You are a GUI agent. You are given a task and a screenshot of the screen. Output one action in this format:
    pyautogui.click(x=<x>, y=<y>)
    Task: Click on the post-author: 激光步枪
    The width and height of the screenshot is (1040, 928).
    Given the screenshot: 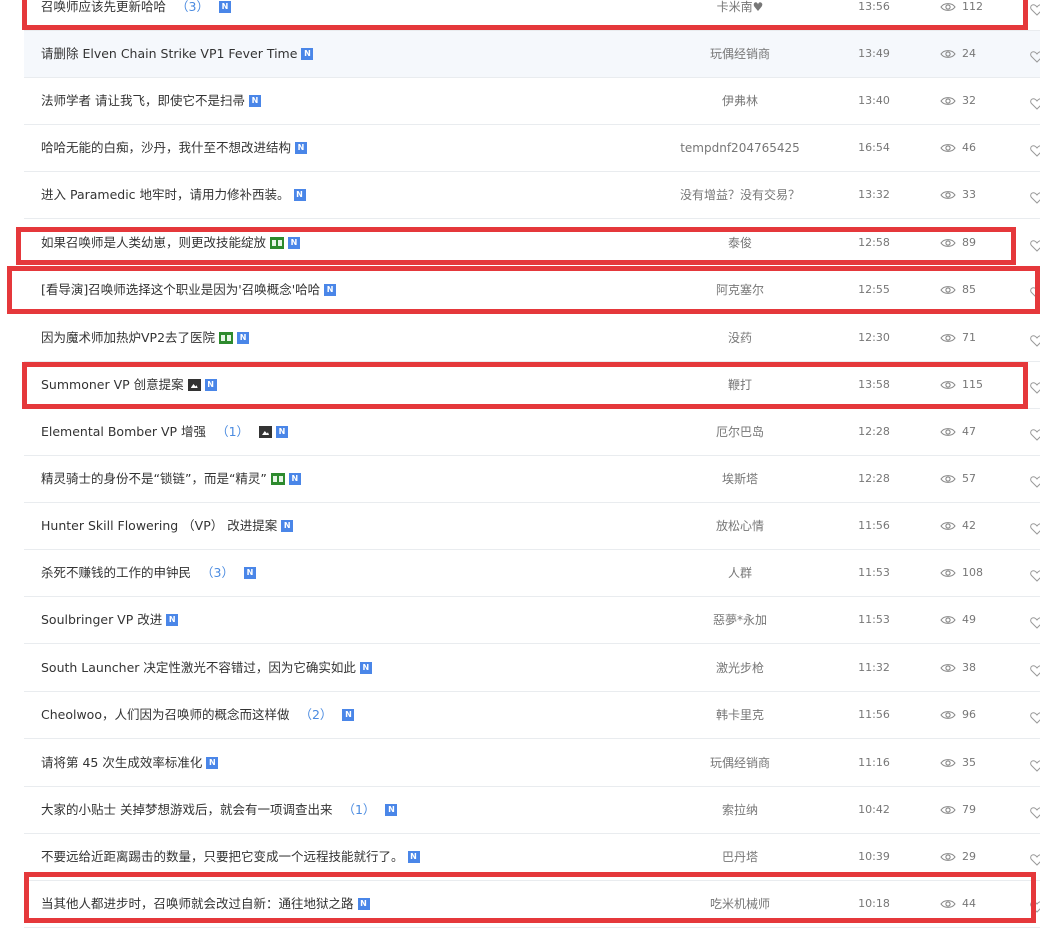 What is the action you would take?
    pyautogui.click(x=740, y=668)
    